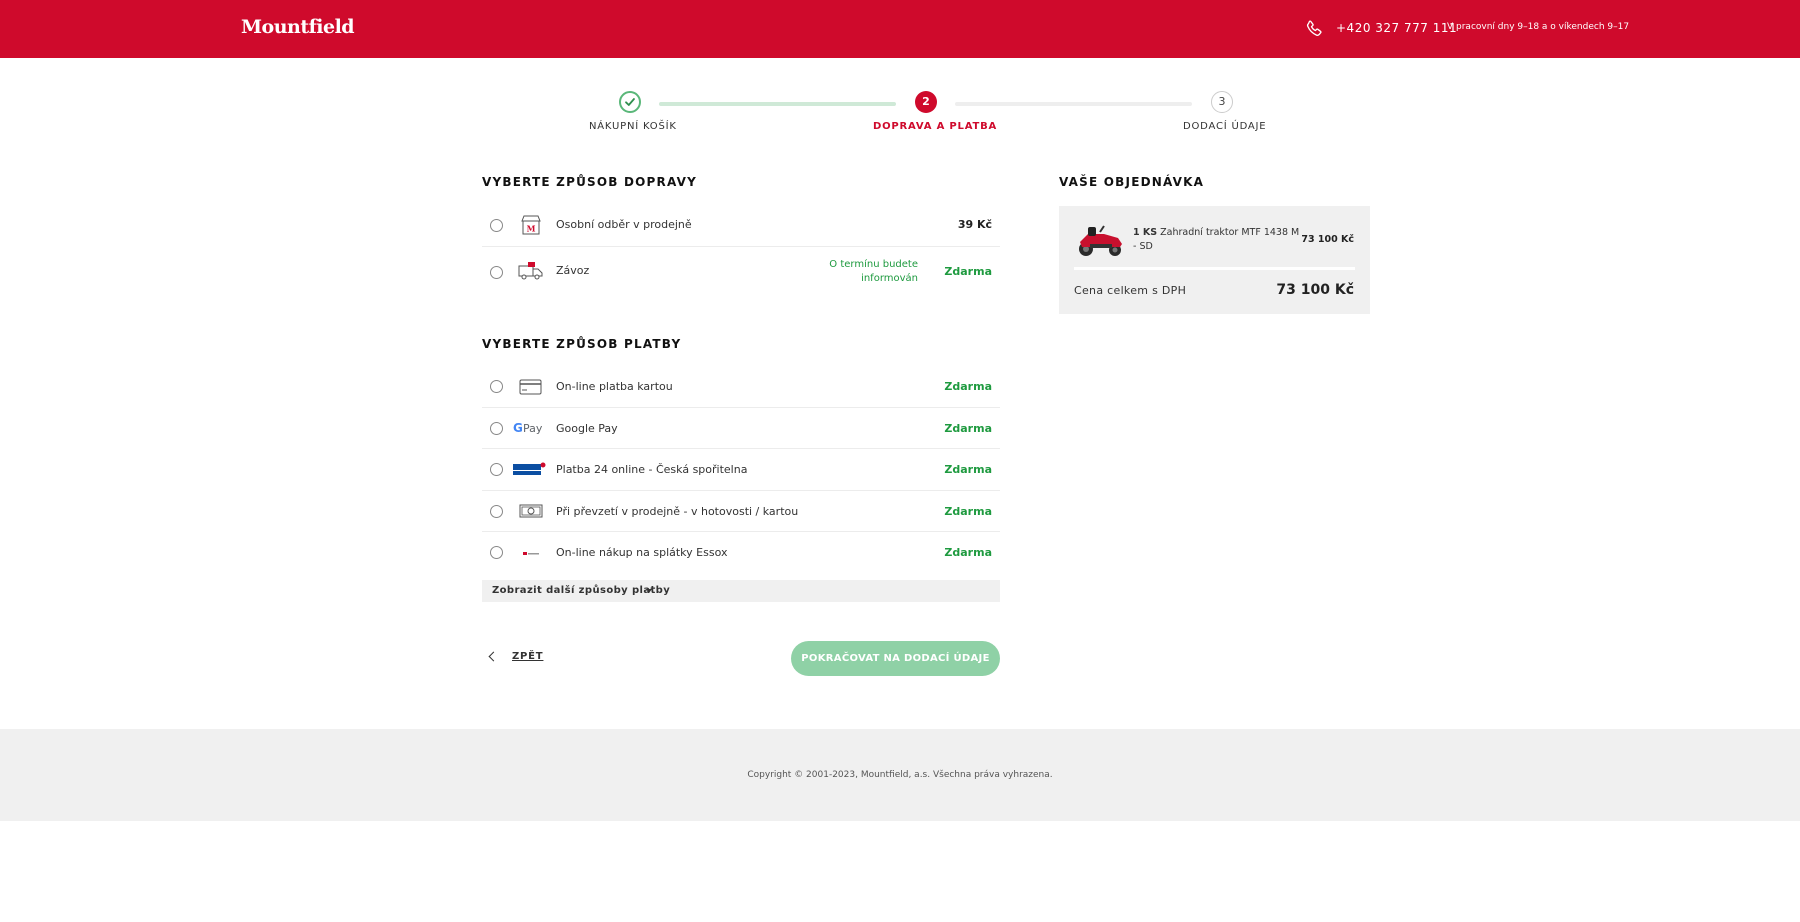 The width and height of the screenshot is (1800, 922). What do you see at coordinates (1100, 239) in the screenshot?
I see `product-image-tractor` at bounding box center [1100, 239].